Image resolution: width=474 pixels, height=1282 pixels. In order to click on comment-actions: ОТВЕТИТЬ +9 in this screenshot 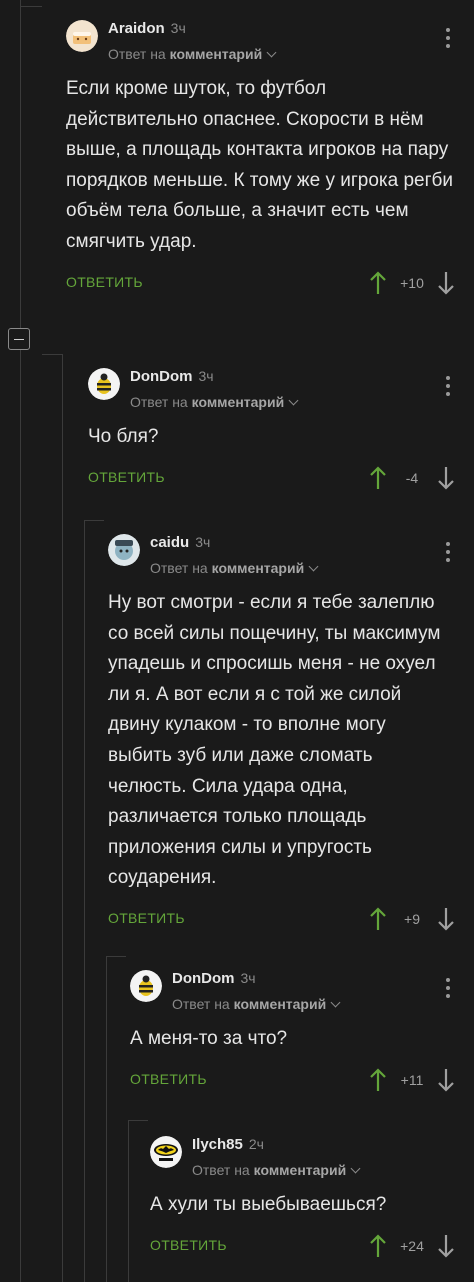, I will do `click(291, 919)`.